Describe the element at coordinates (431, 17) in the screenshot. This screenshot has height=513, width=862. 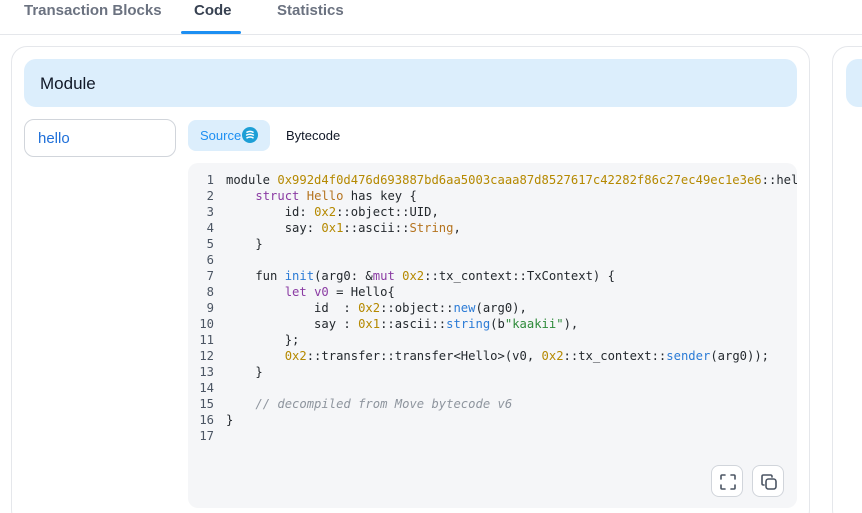
I see `tab-bar: Transaction Blocks Code Statistics` at that location.